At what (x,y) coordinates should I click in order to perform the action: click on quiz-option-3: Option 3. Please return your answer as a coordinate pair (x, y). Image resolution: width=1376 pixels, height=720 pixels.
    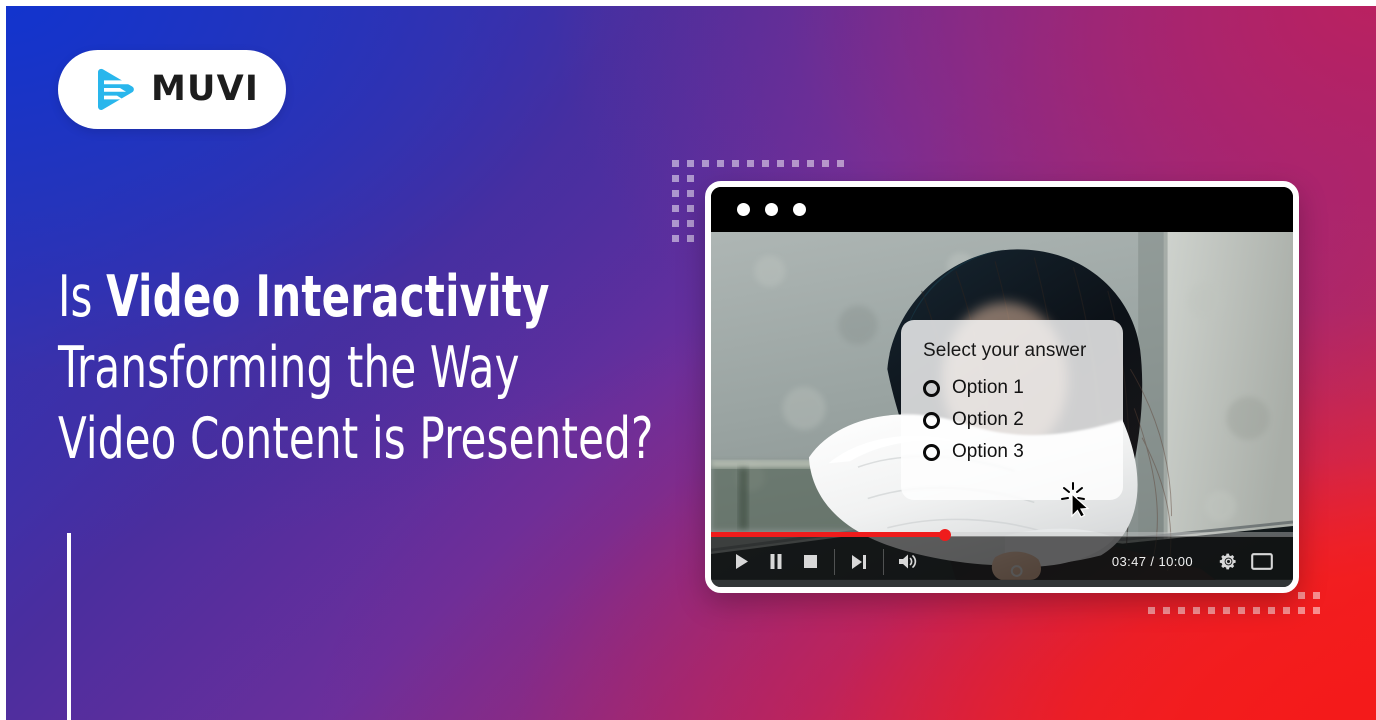
    Looking at the image, I should click on (1023, 452).